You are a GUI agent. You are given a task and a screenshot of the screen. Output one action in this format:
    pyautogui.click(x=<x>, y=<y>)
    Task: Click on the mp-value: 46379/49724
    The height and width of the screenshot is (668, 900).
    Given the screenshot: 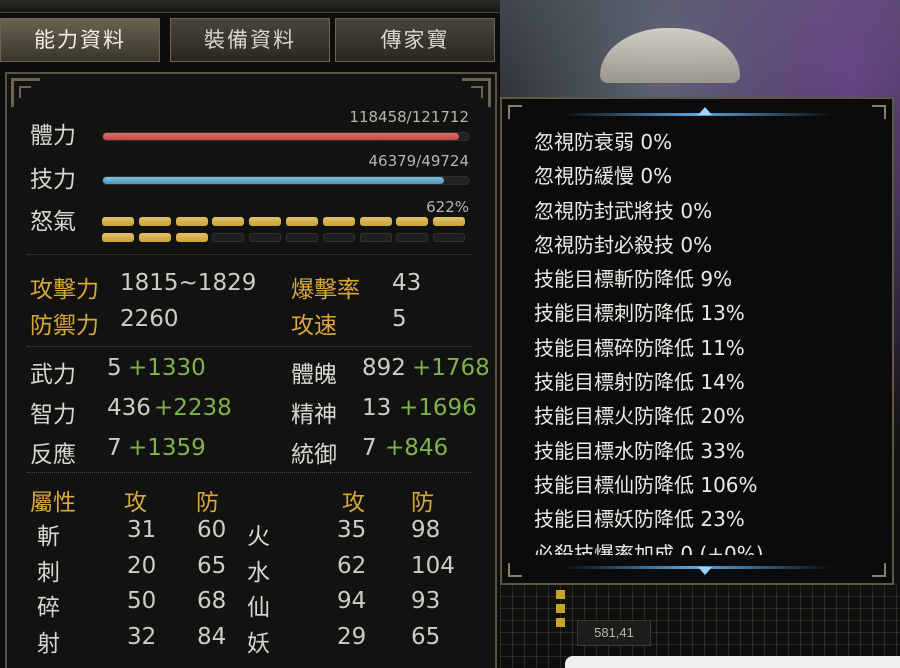 What is the action you would take?
    pyautogui.click(x=419, y=161)
    